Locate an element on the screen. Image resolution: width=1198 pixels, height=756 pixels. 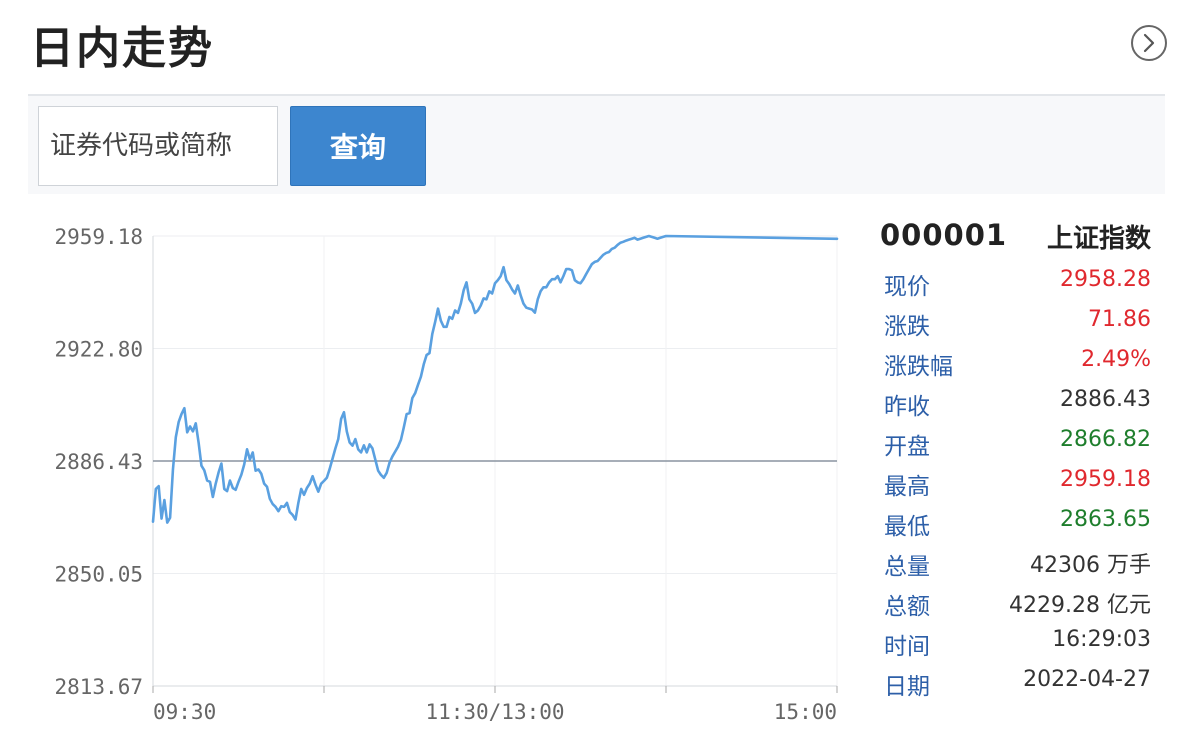
quote-value: 16:29:03 is located at coordinates (1101, 639).